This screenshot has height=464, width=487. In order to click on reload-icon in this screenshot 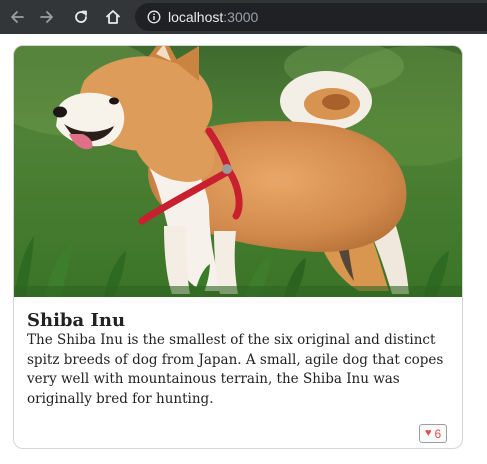, I will do `click(81, 16)`.